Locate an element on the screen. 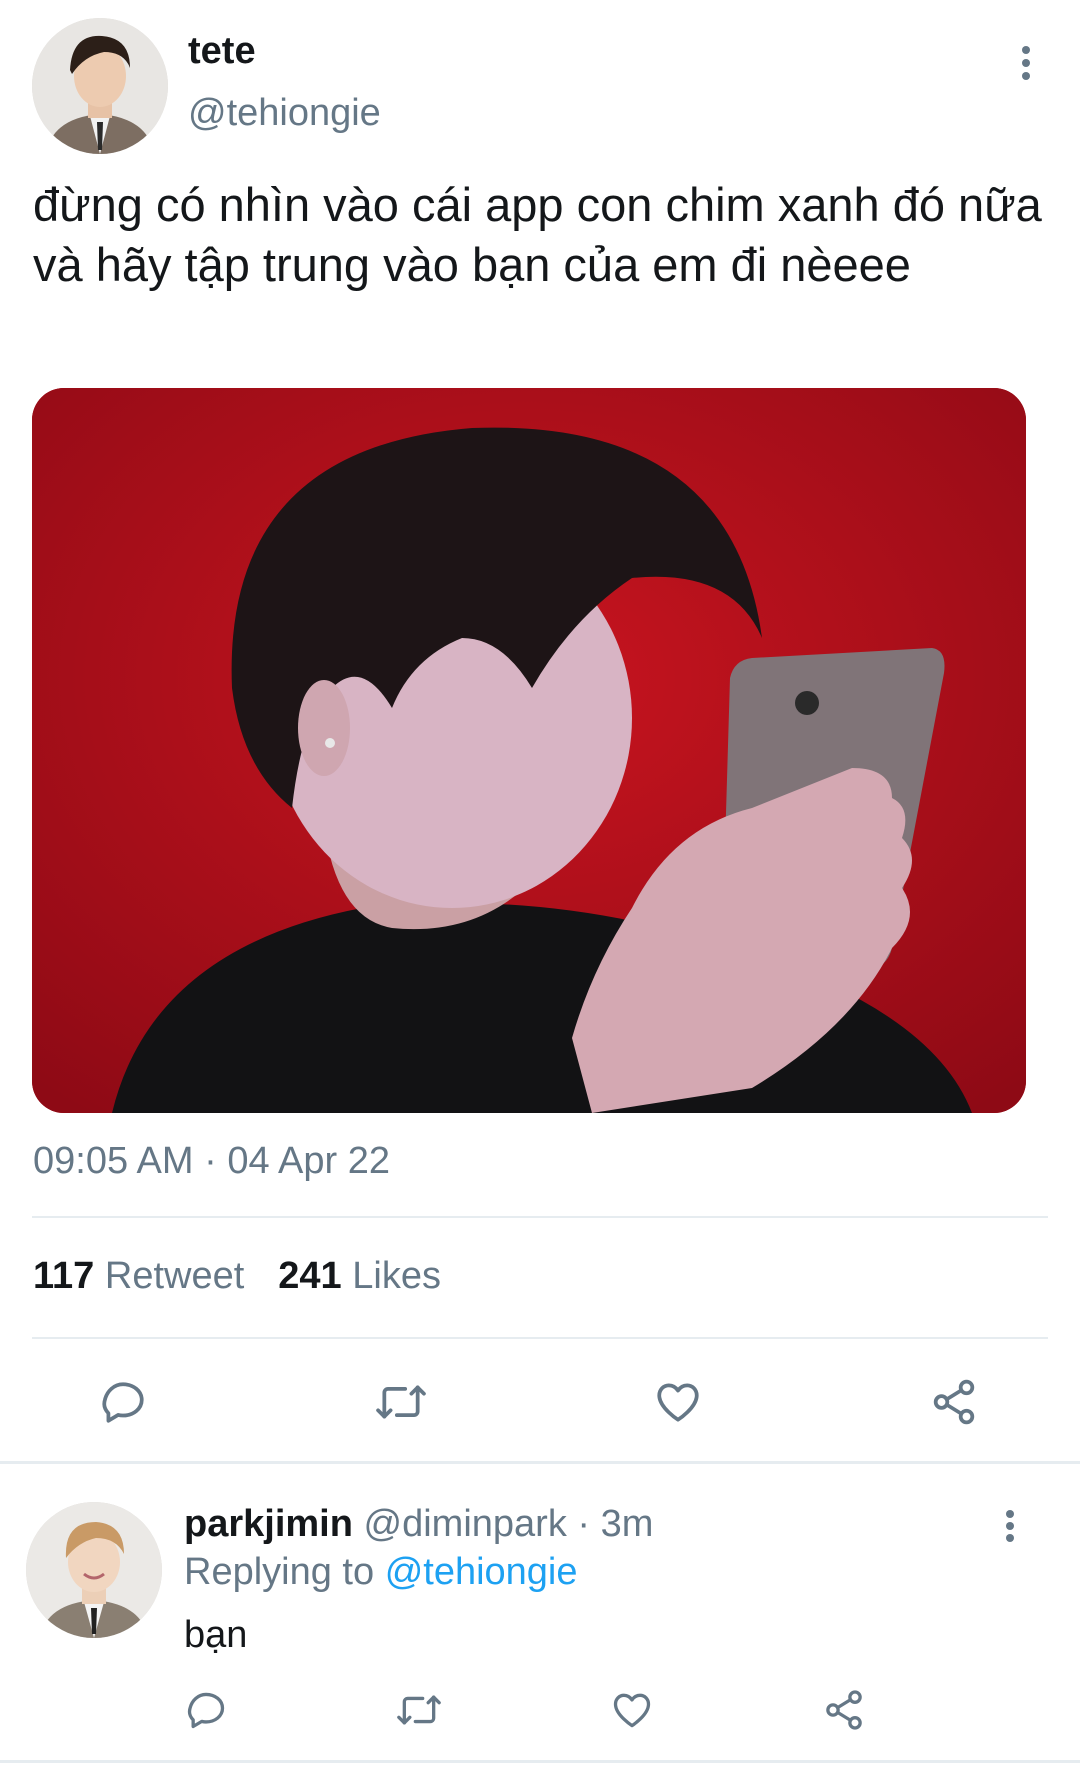 The height and width of the screenshot is (1777, 1080). retweet-count: 117 is located at coordinates (63, 1276).